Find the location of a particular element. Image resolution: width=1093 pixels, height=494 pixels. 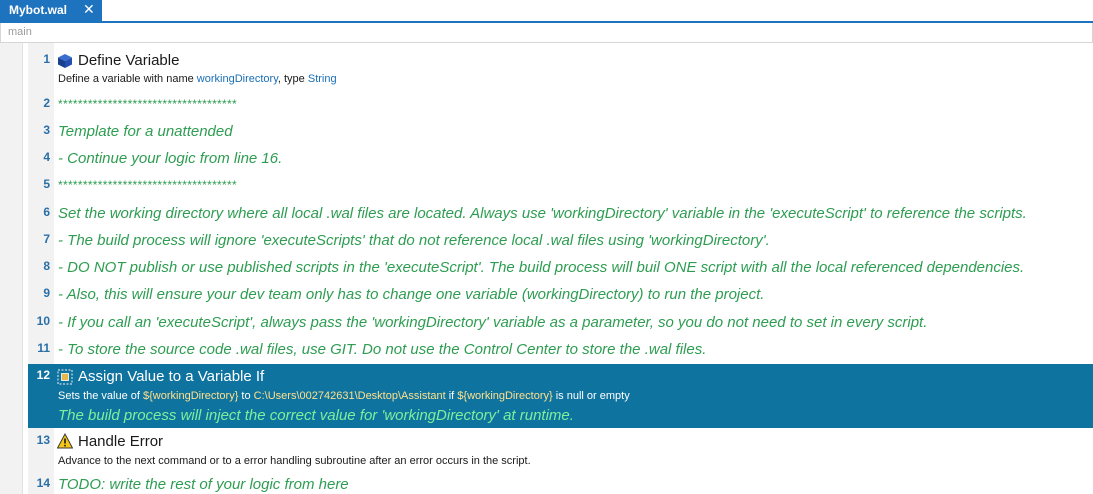

tab-label: Mybot.wal is located at coordinates (38, 10).